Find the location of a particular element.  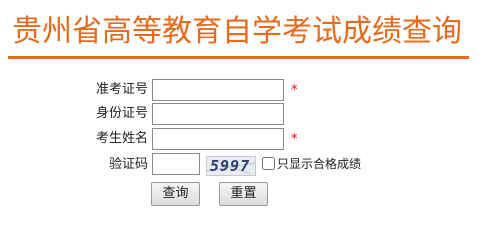

reset-button: 重置 is located at coordinates (243, 194).